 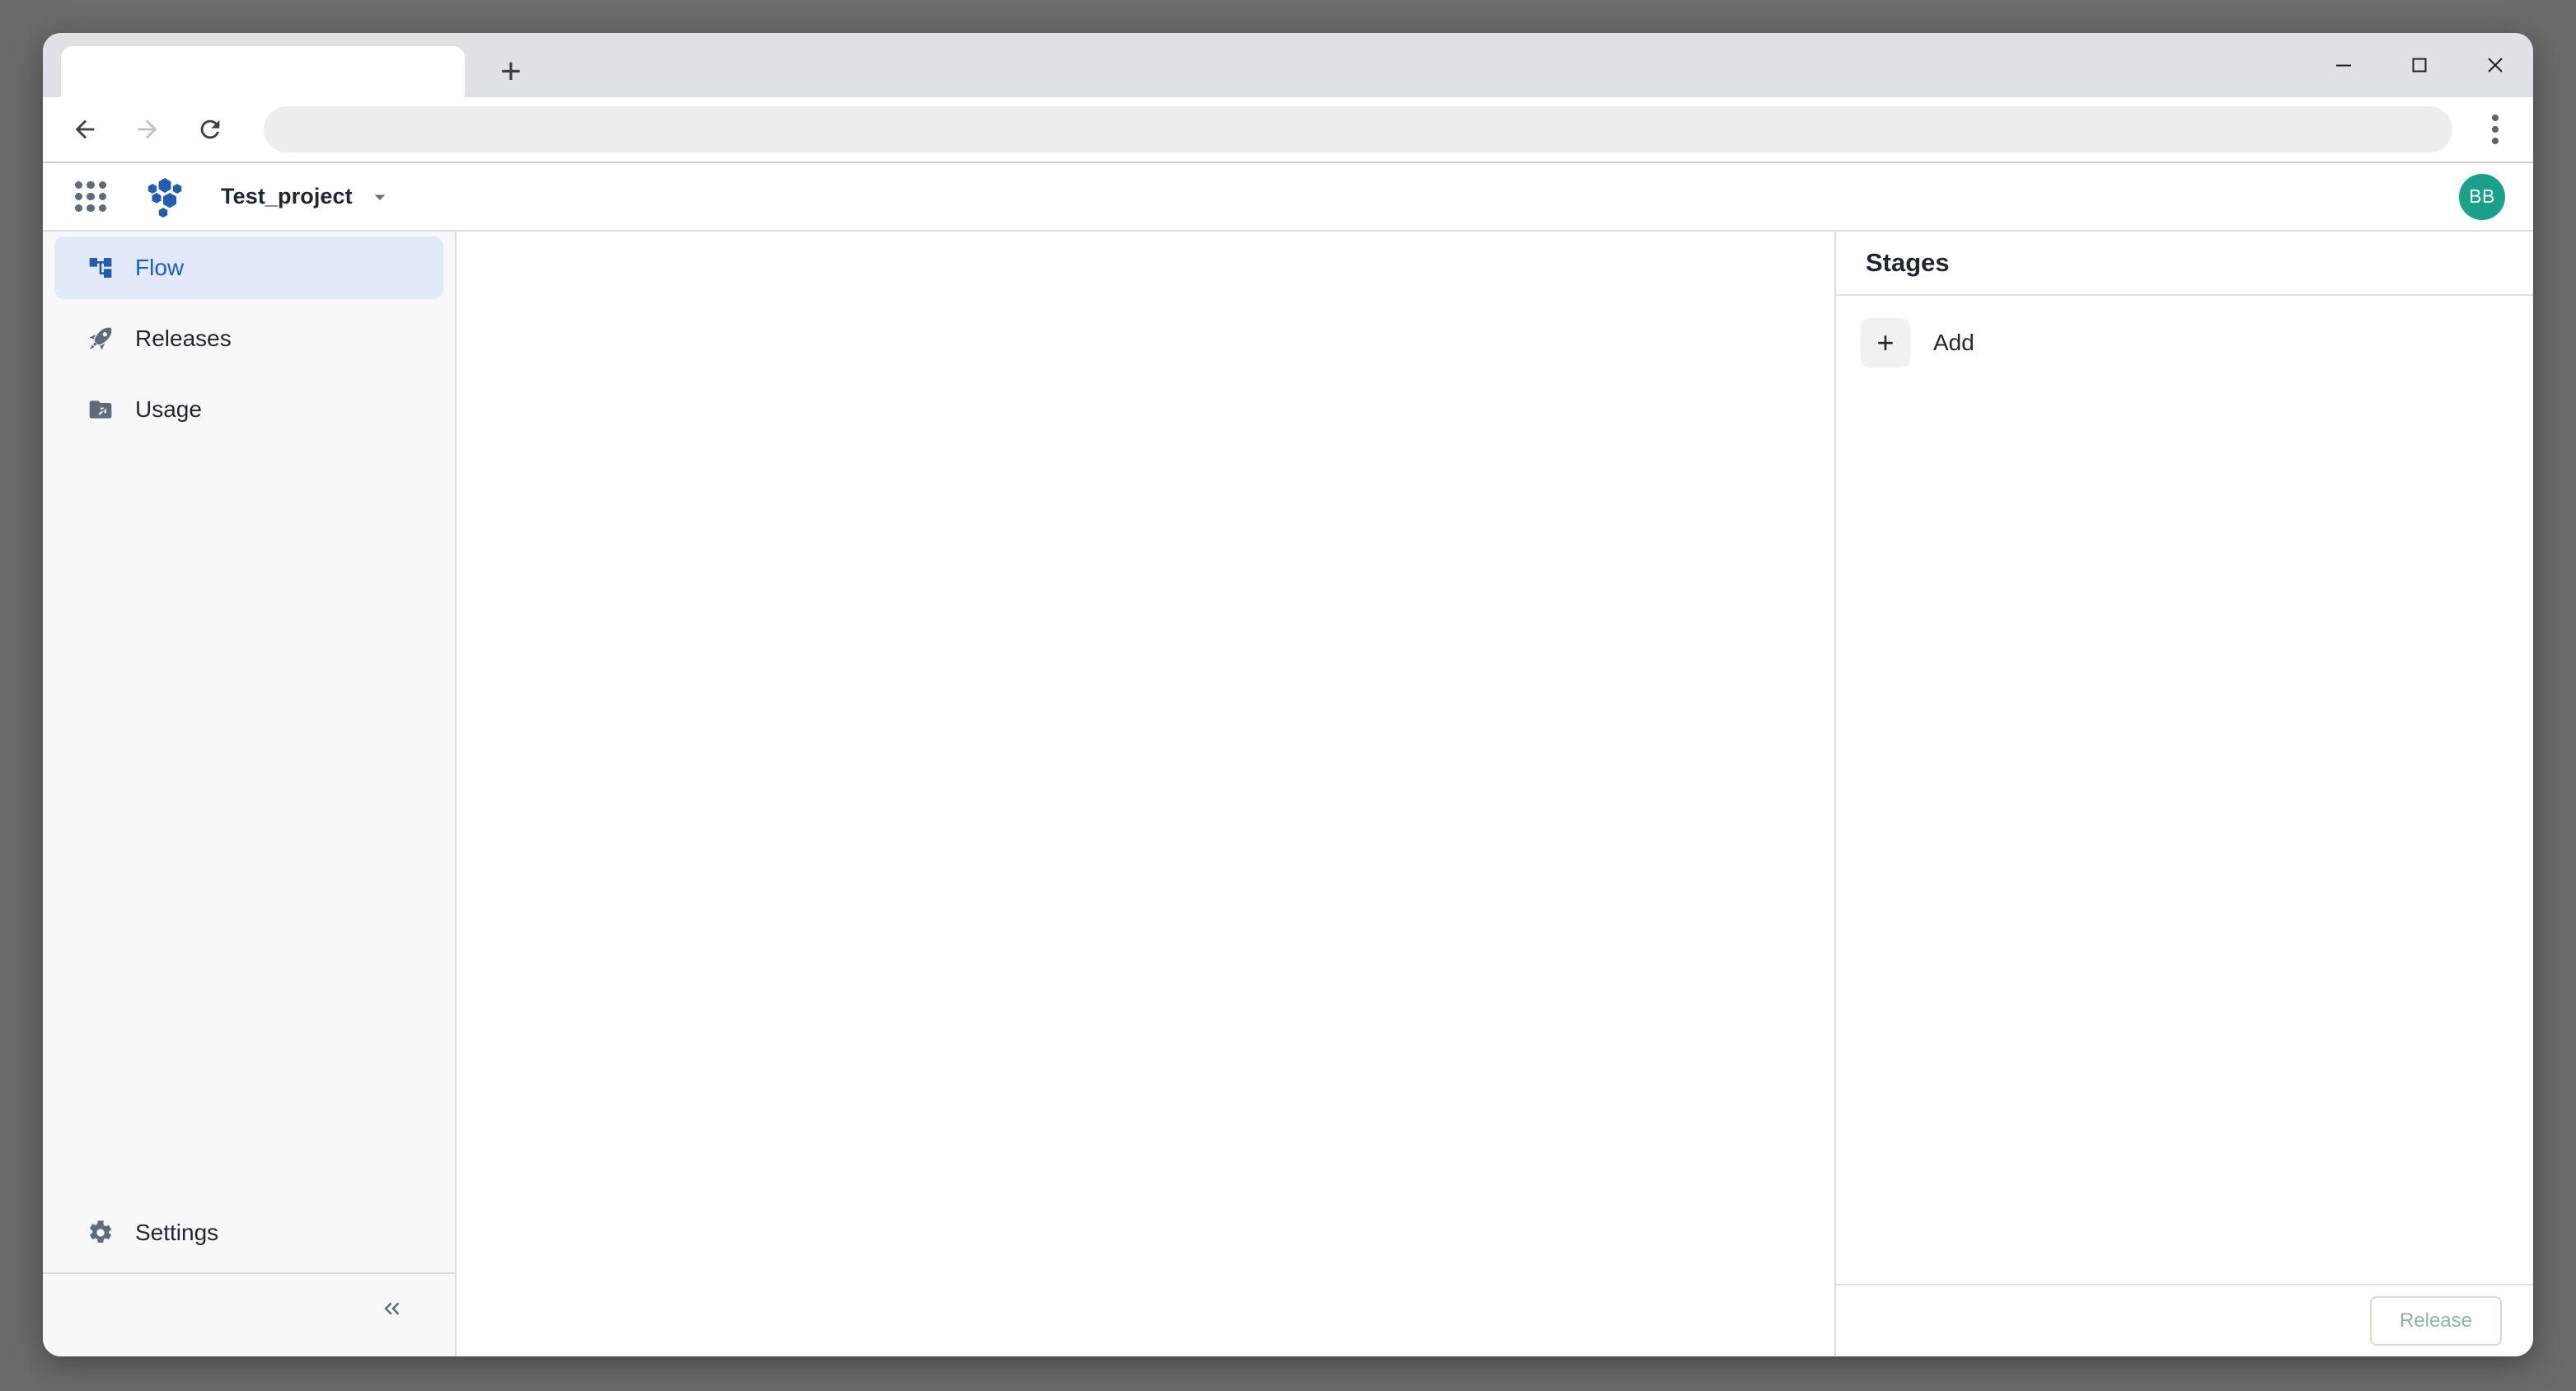 What do you see at coordinates (160, 267) in the screenshot?
I see `sidebar-item-label: Flow` at bounding box center [160, 267].